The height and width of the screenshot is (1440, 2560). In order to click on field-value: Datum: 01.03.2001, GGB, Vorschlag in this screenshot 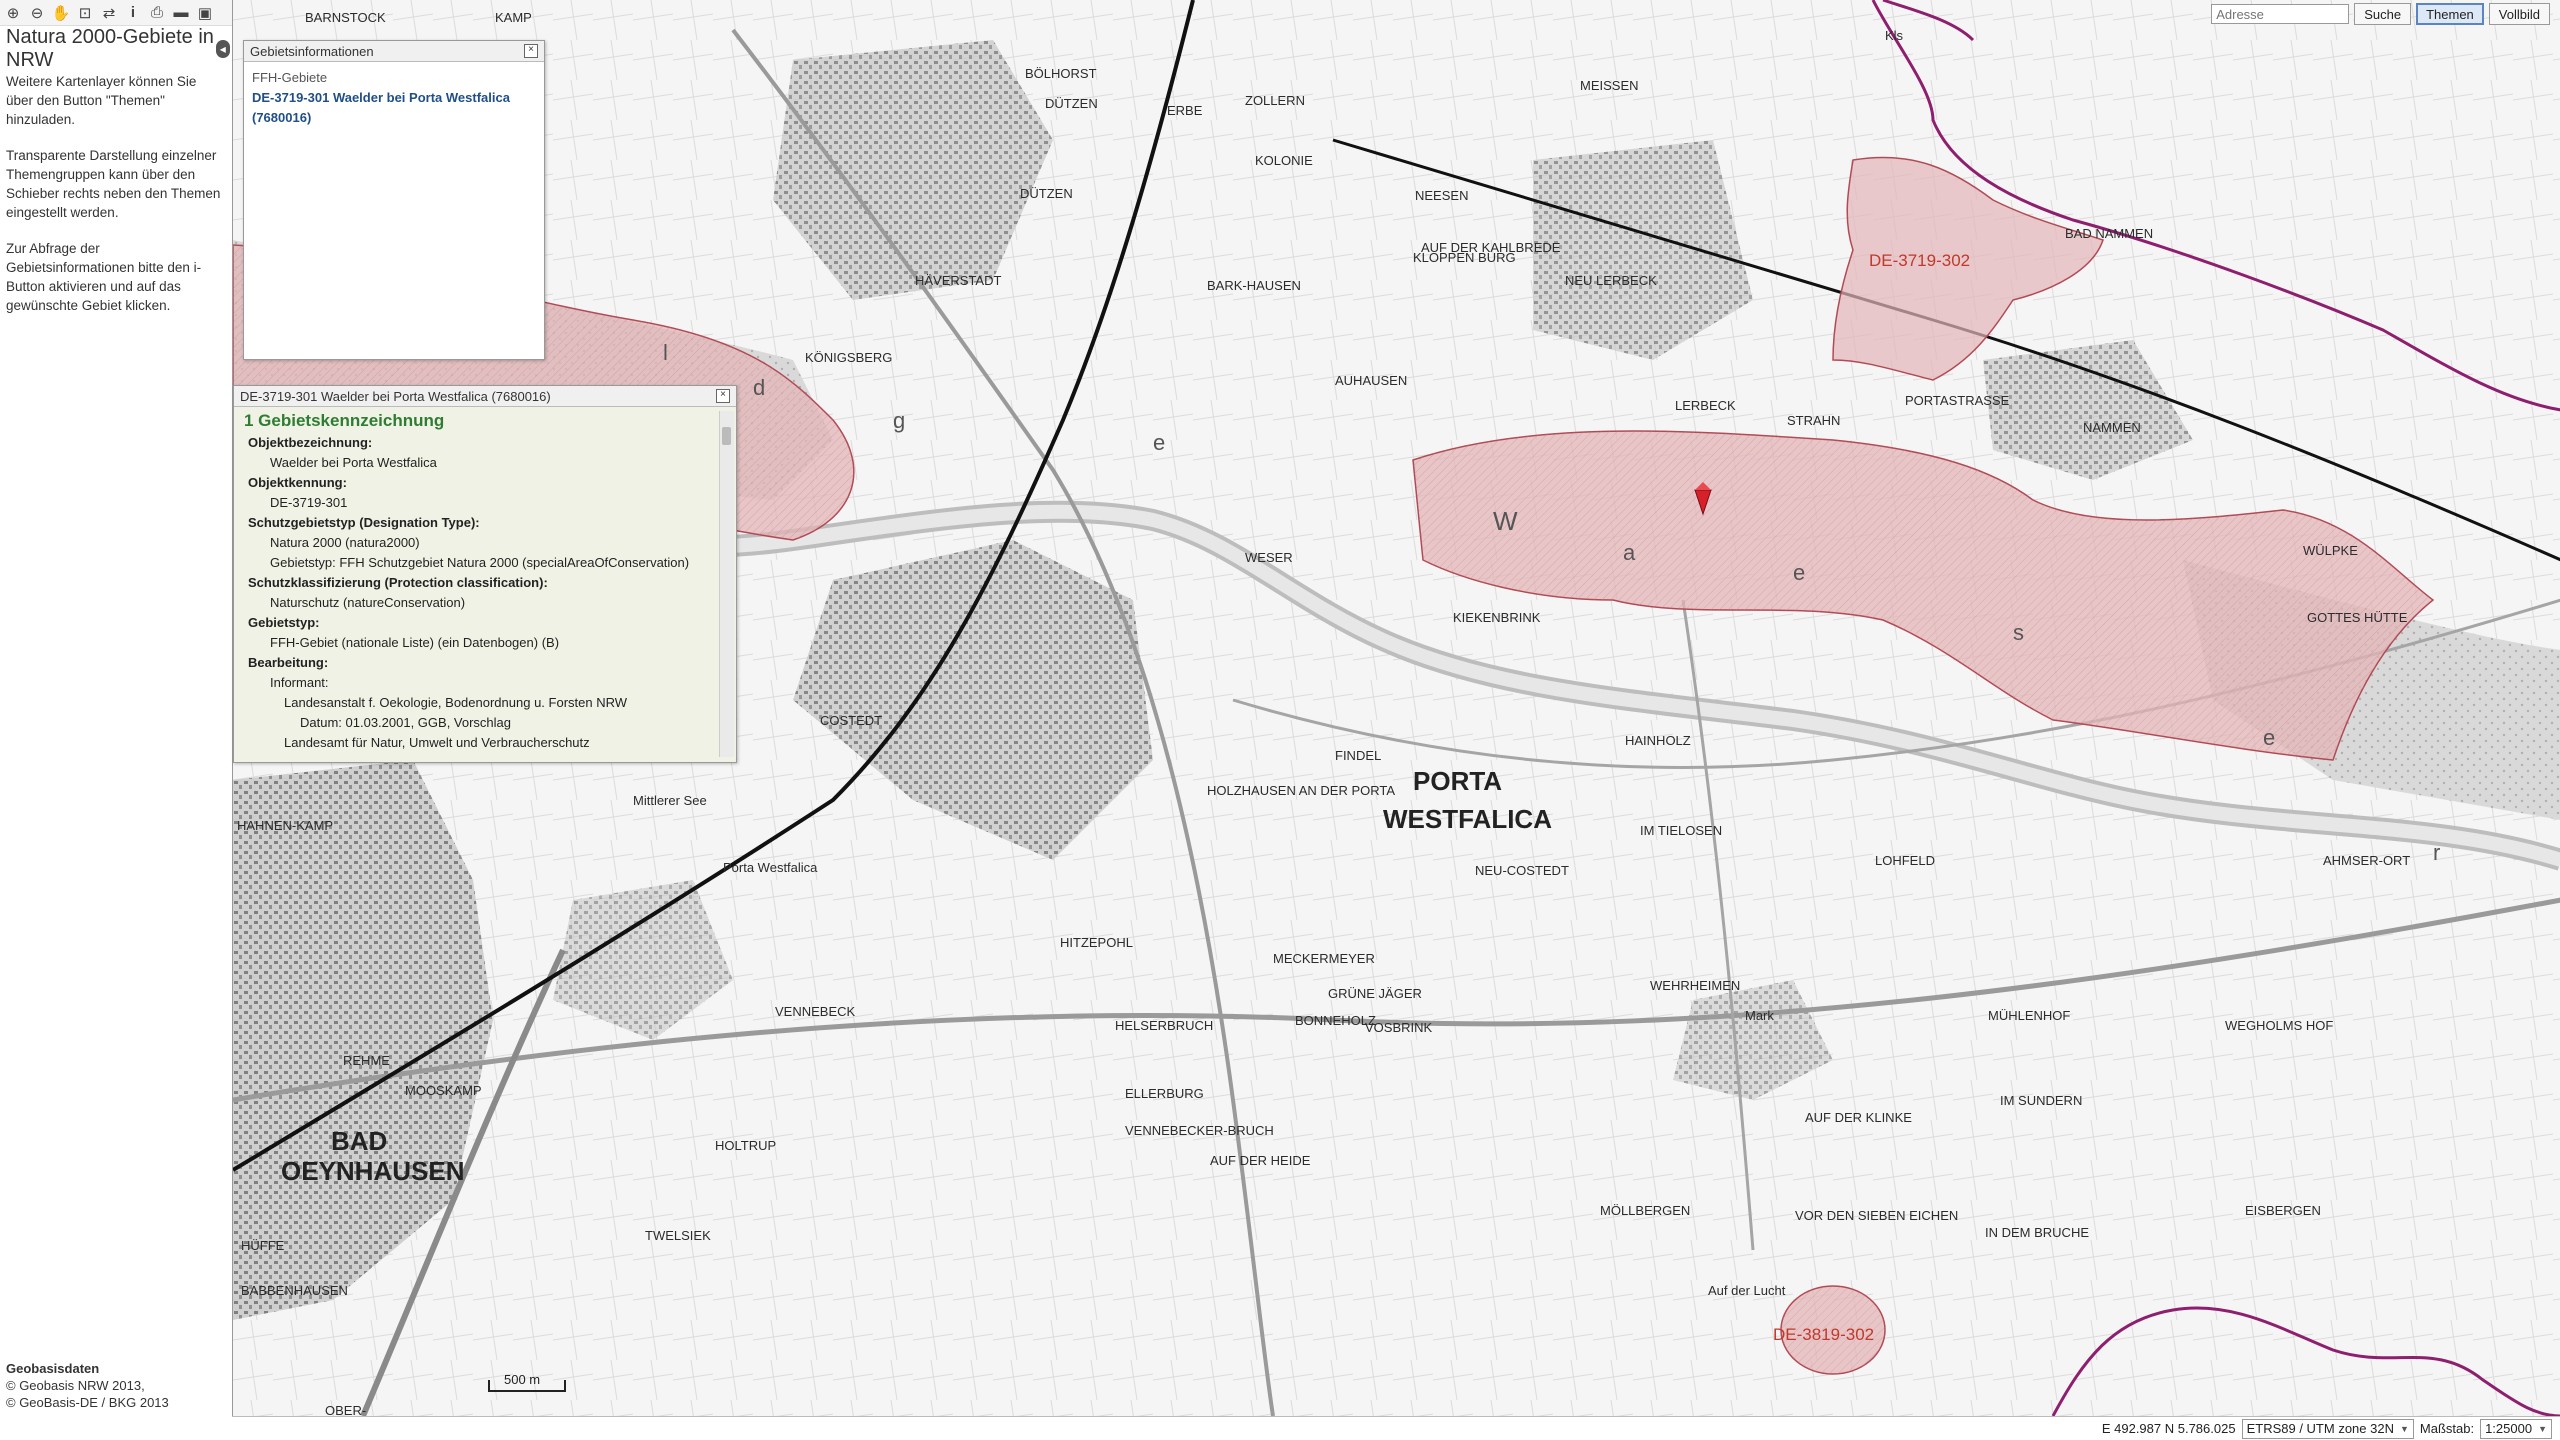, I will do `click(406, 722)`.